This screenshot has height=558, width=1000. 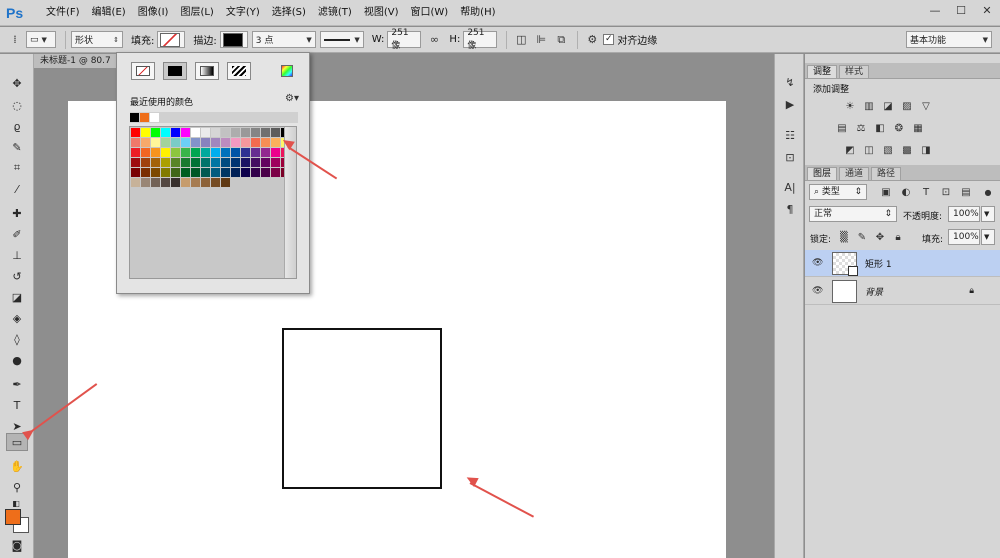 What do you see at coordinates (233, 39) in the screenshot?
I see `stroke-swatch-button` at bounding box center [233, 39].